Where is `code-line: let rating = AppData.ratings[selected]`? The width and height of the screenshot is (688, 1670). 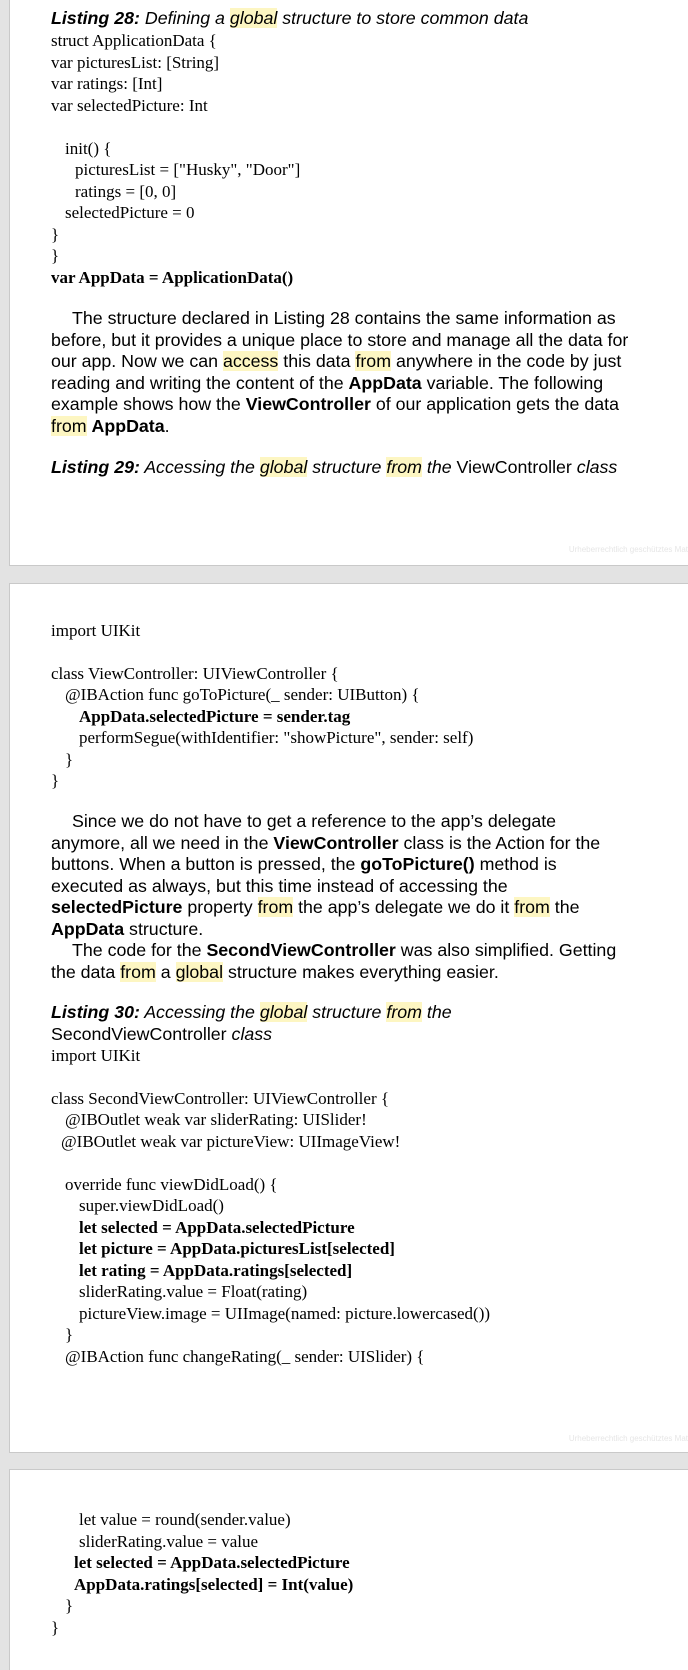 code-line: let rating = AppData.ratings[selected] is located at coordinates (216, 1270).